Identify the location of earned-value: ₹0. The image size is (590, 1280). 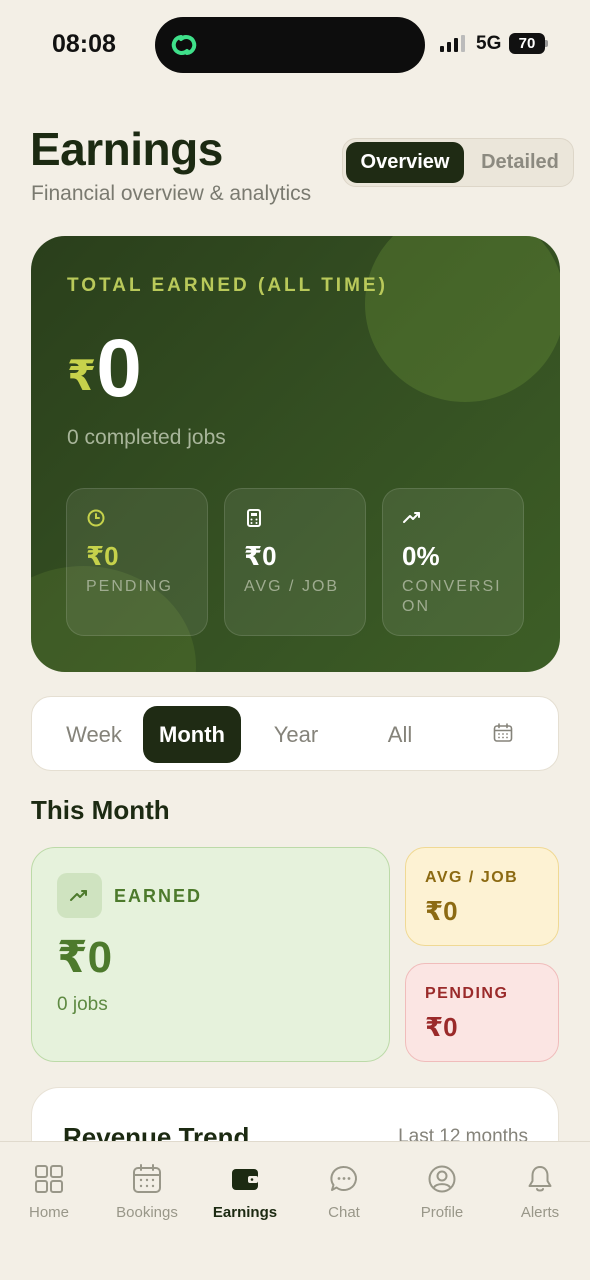
(85, 957).